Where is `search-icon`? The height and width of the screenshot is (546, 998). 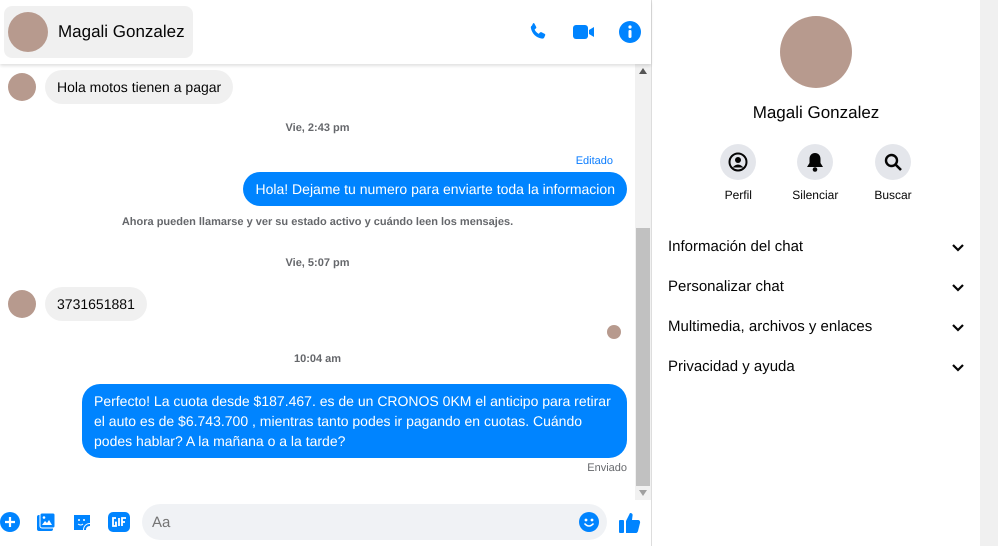 search-icon is located at coordinates (893, 161).